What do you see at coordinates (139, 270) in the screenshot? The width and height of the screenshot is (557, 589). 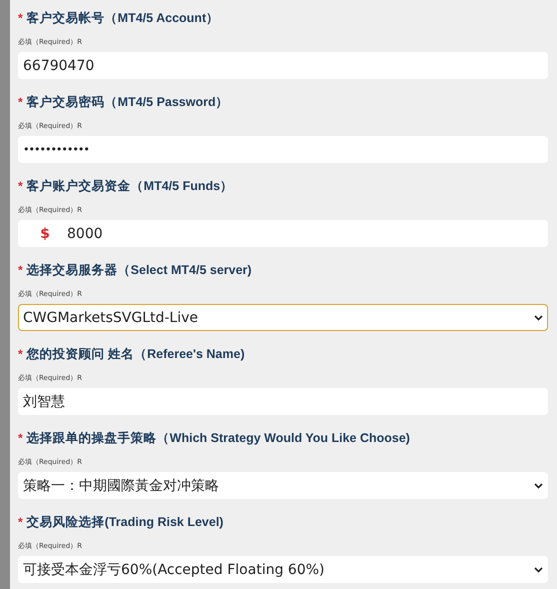 I see `field-label: 选择交易服务器（Select MT4/5 server)` at bounding box center [139, 270].